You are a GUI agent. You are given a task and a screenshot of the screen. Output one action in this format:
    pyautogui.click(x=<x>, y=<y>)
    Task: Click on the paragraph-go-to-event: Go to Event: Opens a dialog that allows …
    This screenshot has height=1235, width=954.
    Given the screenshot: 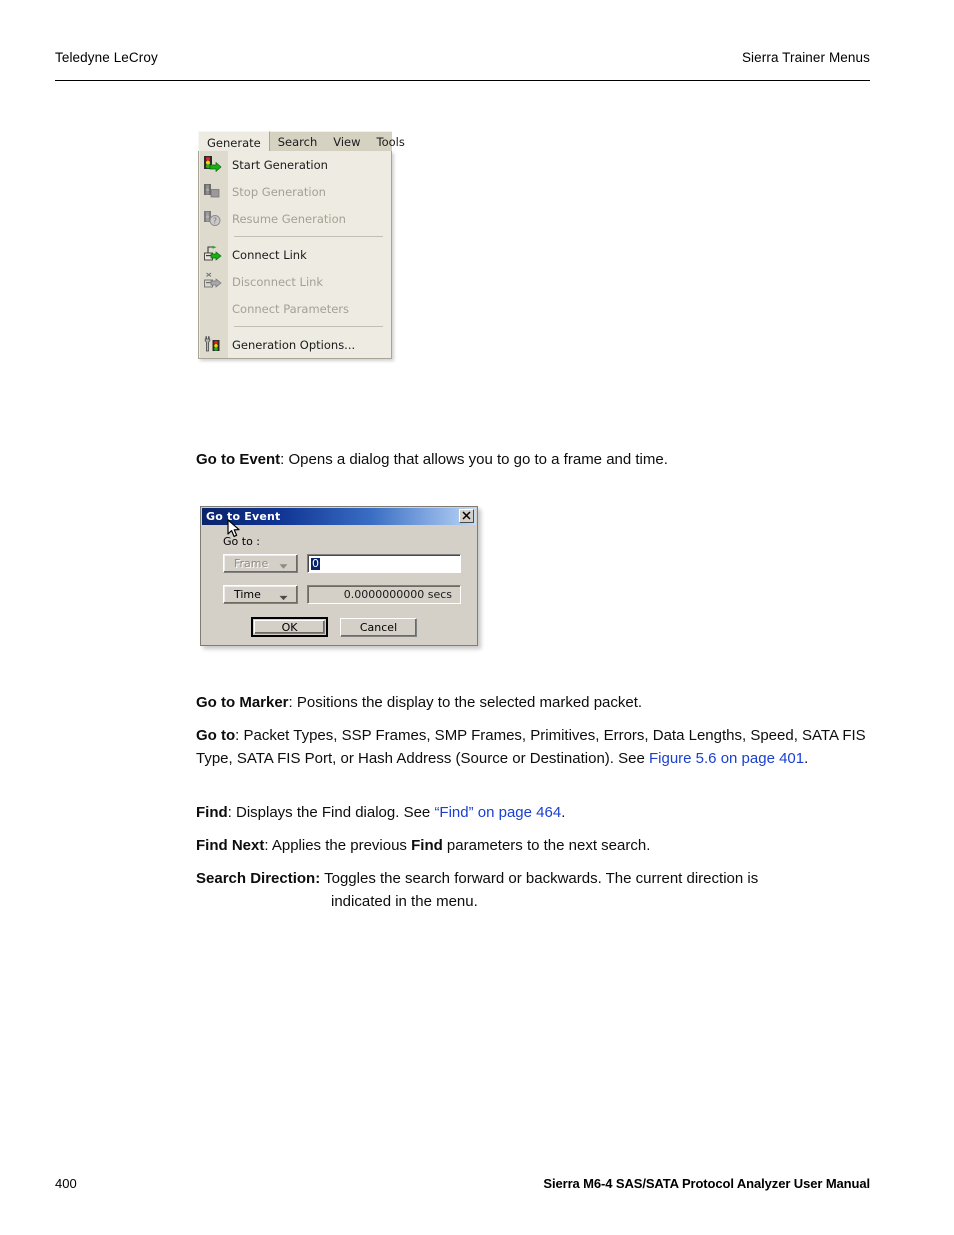 What is the action you would take?
    pyautogui.click(x=536, y=460)
    